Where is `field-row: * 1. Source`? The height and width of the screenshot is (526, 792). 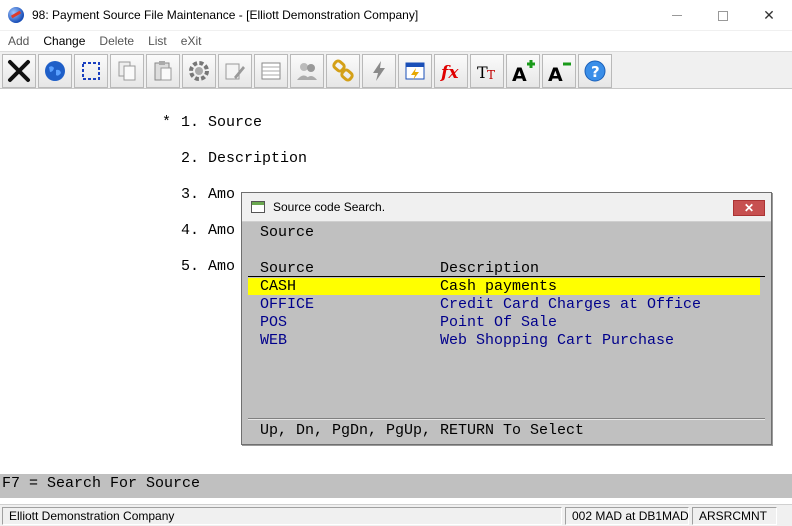
field-row: * 1. Source is located at coordinates (212, 122).